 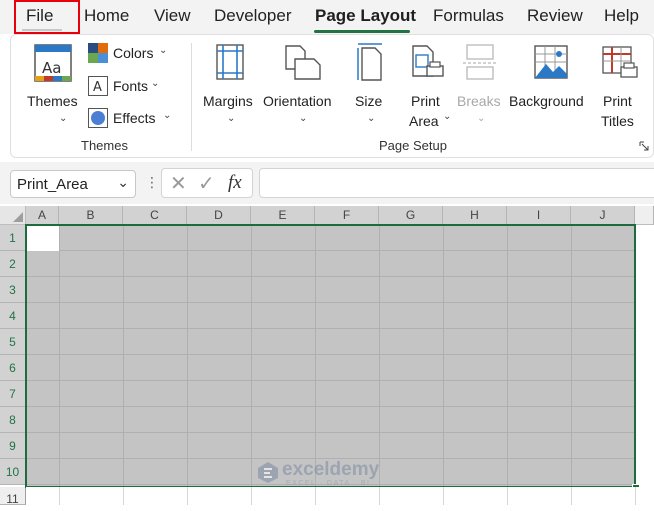 What do you see at coordinates (155, 215) in the screenshot?
I see `column-header-c: C` at bounding box center [155, 215].